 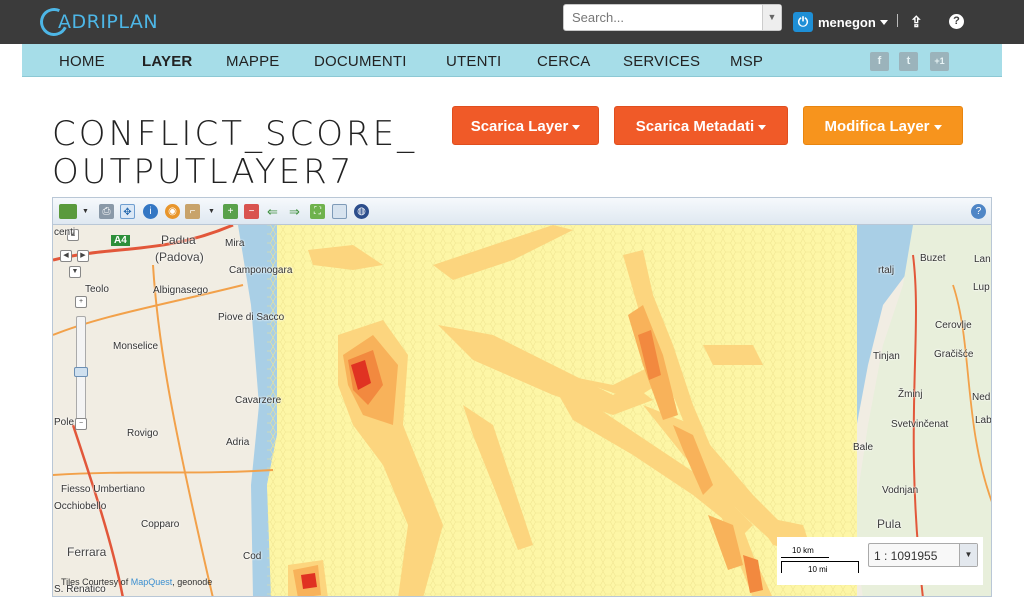 I want to click on place-label-nedescina: Ned, so click(x=981, y=397).